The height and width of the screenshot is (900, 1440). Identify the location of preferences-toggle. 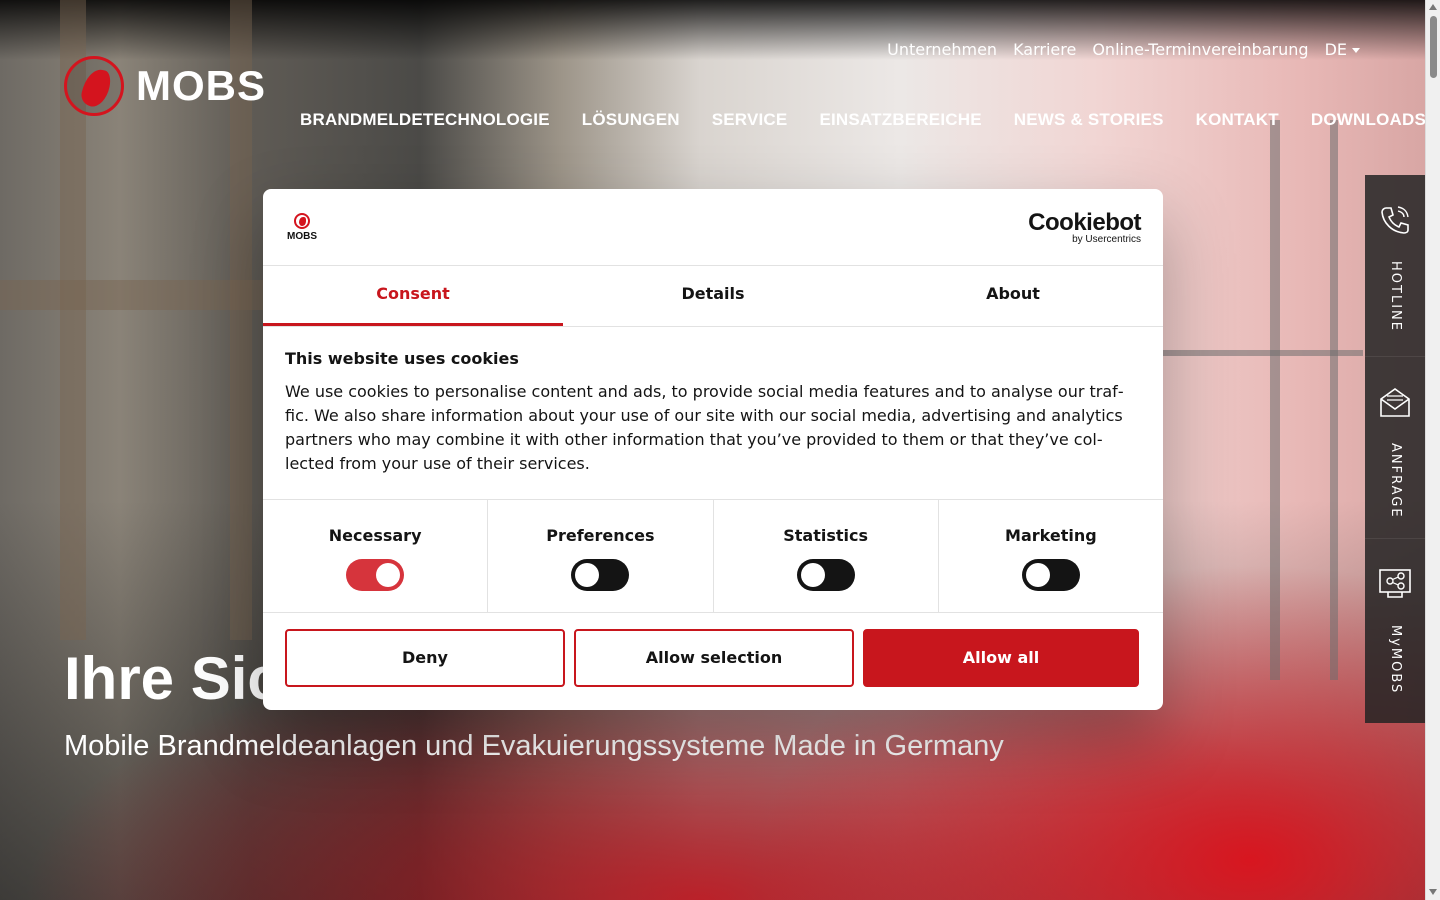
(600, 575).